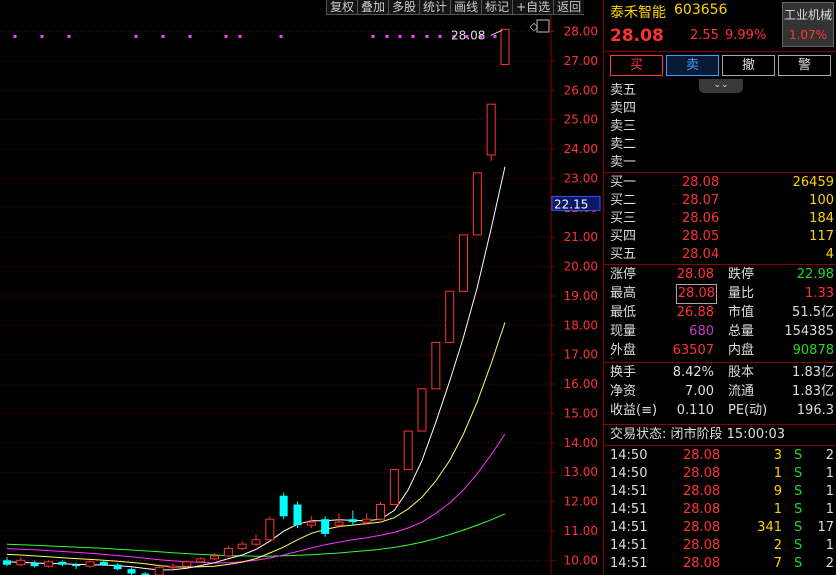  Describe the element at coordinates (722, 255) in the screenshot. I see `buy-order-row: 买五 28.04 4` at that location.